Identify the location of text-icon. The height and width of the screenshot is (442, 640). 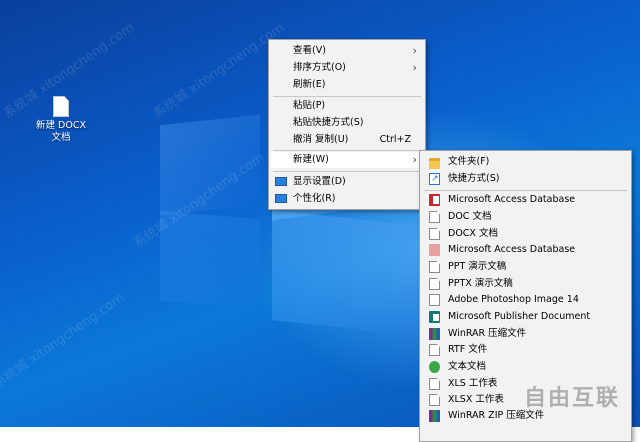
(434, 367).